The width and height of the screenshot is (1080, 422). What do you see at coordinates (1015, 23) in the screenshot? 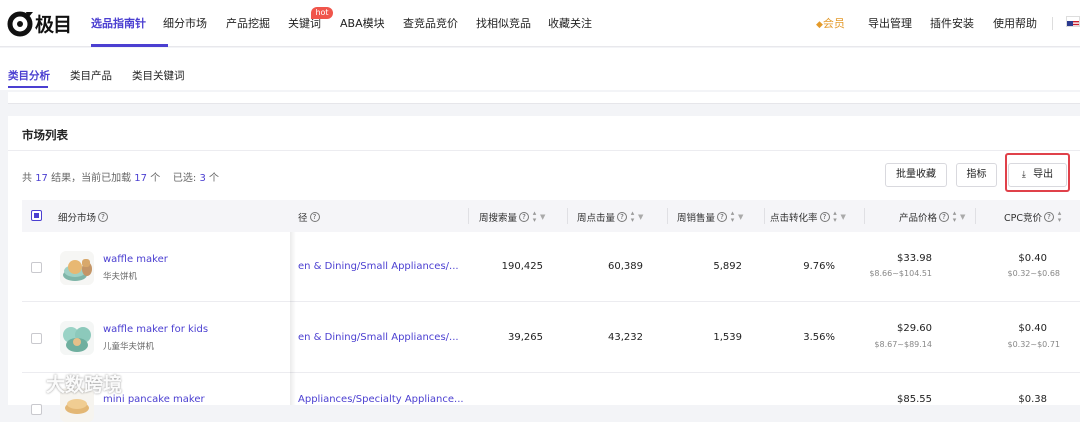
I see `nav-item-help: 使用帮助` at bounding box center [1015, 23].